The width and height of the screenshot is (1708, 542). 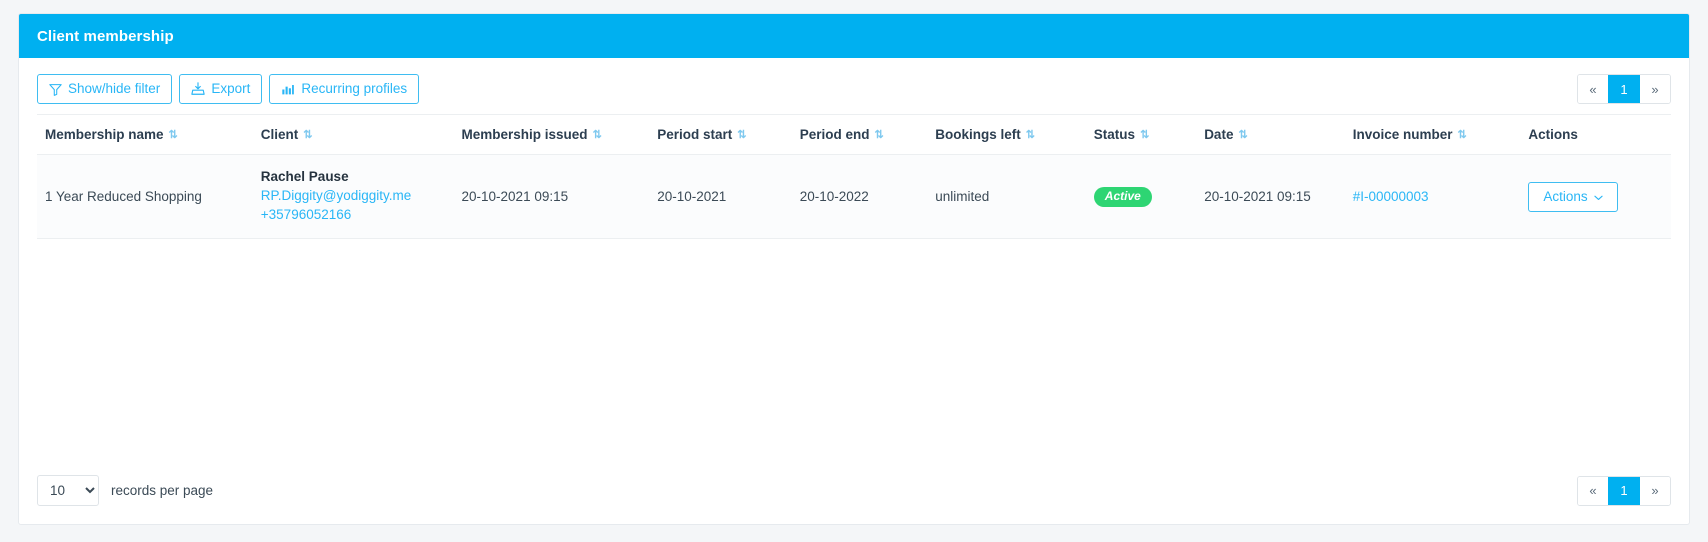 I want to click on cell-bookings-left: unlimited, so click(x=1006, y=197).